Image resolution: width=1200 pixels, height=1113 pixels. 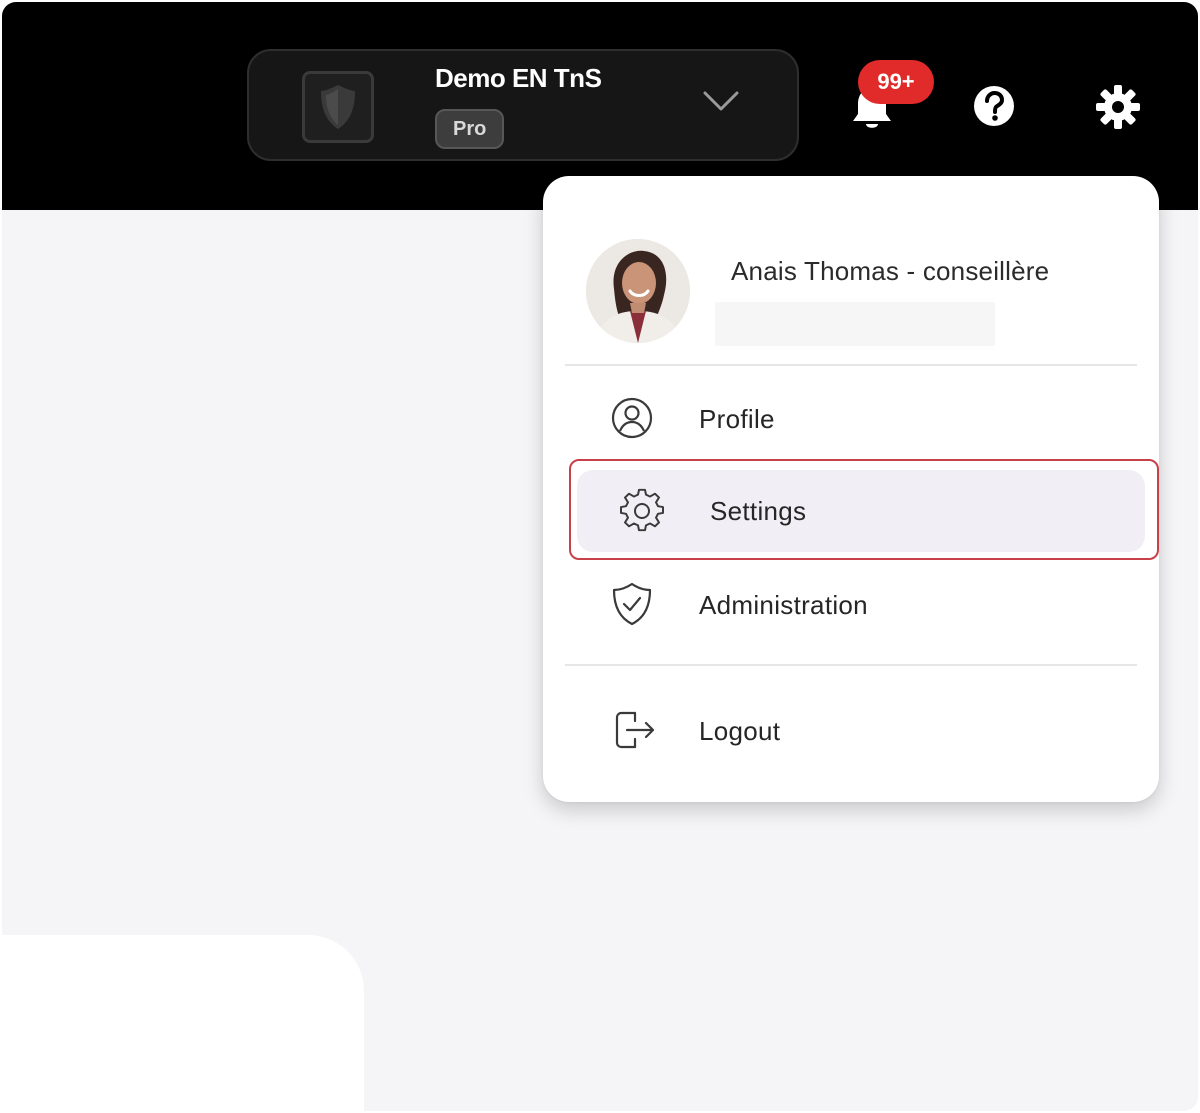 I want to click on menu-item-profile: Profile, so click(x=851, y=418).